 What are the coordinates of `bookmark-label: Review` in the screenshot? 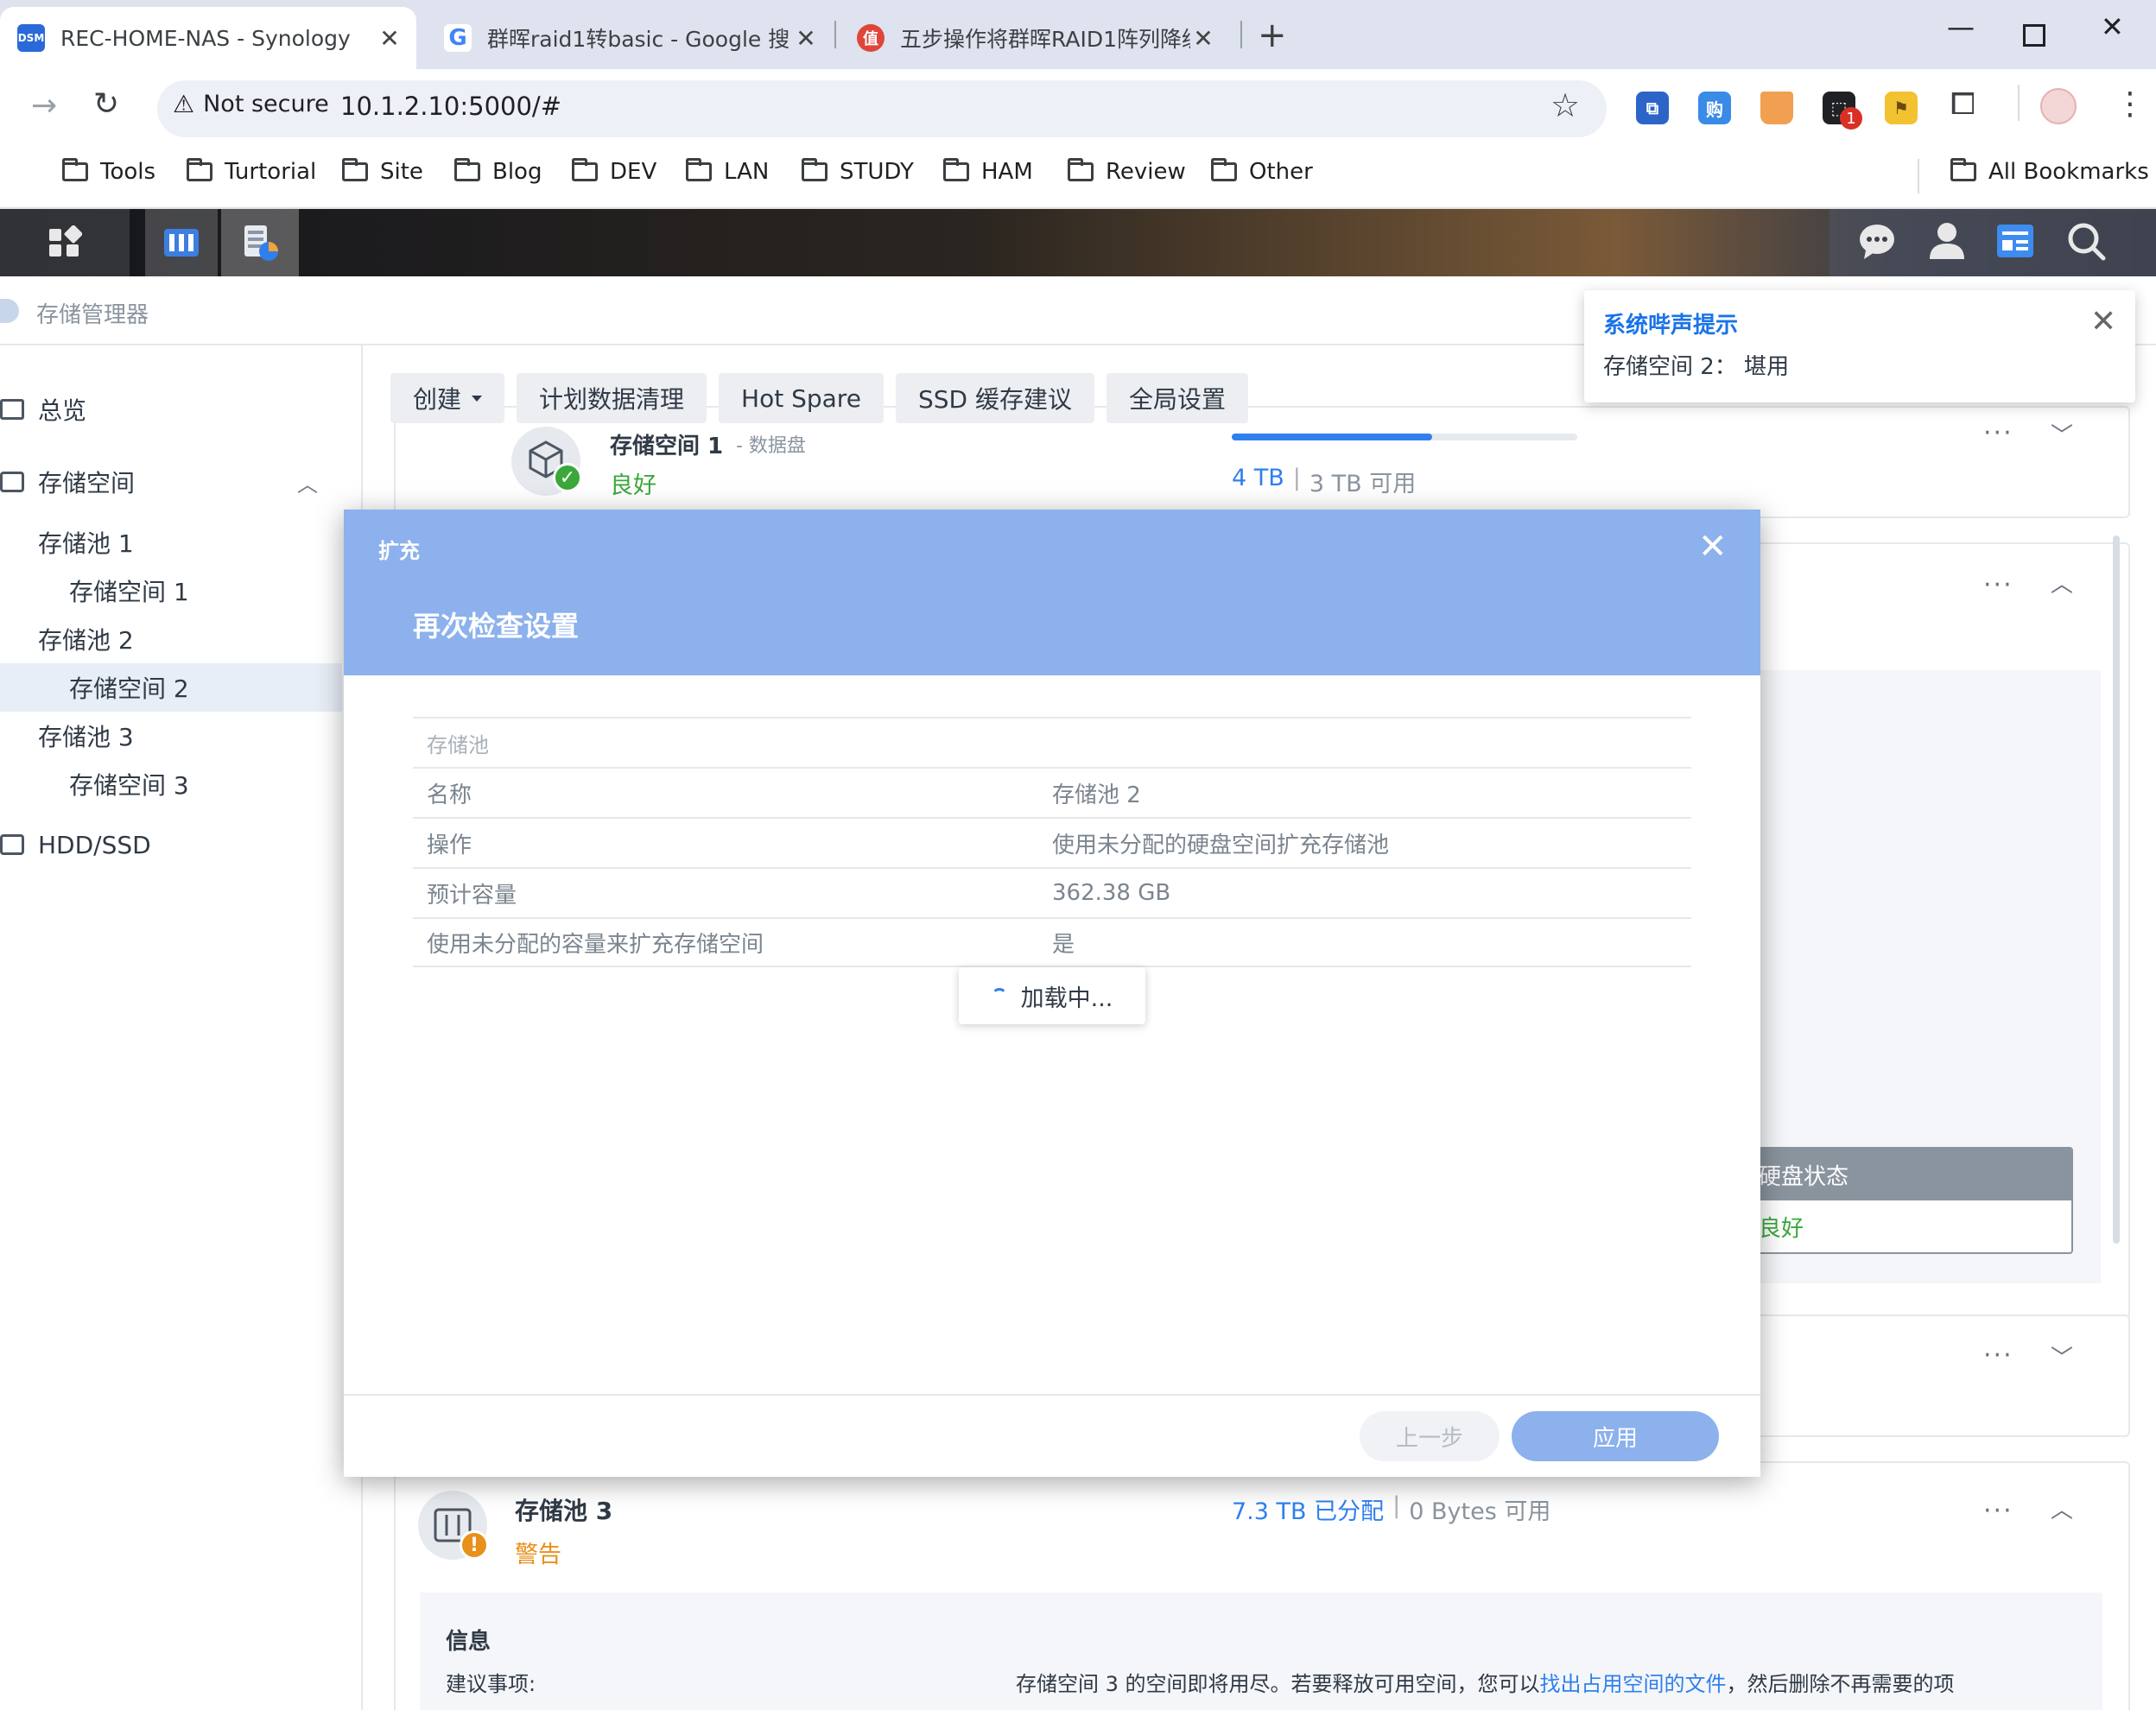 It's located at (1146, 172).